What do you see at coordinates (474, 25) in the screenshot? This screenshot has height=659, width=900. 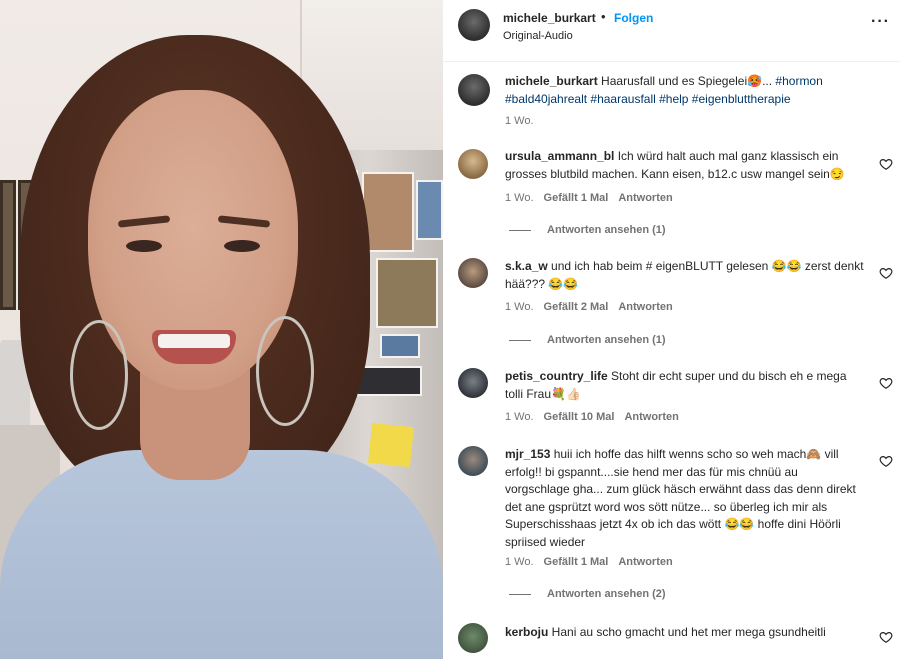 I see `author-avatar` at bounding box center [474, 25].